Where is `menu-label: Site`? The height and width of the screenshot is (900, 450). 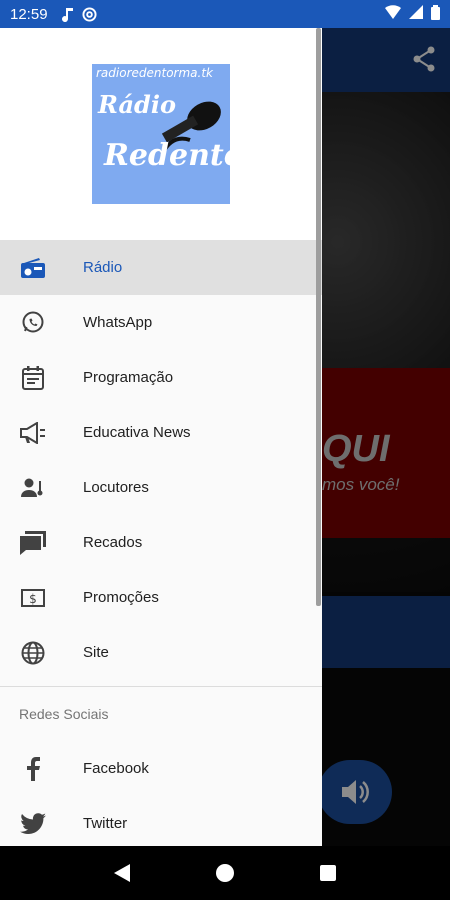 menu-label: Site is located at coordinates (96, 652).